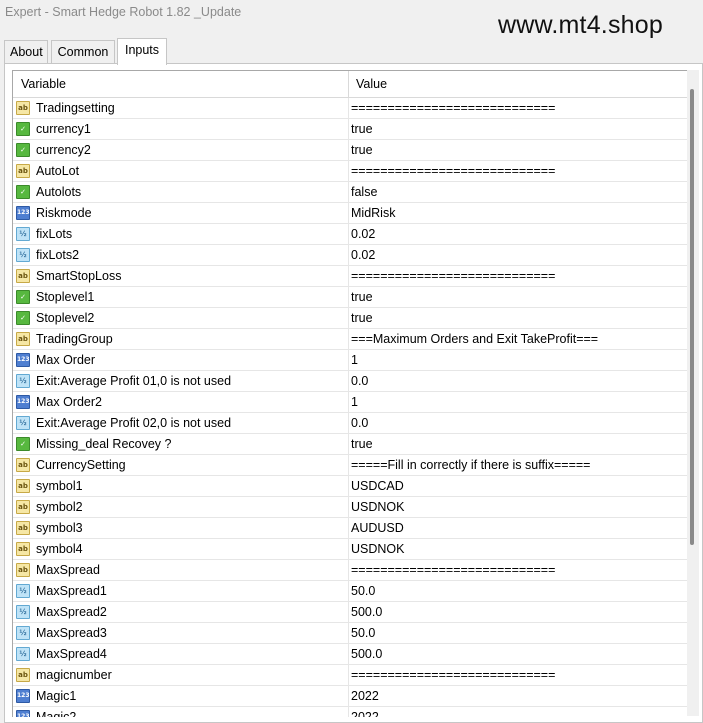 This screenshot has height=723, width=703. What do you see at coordinates (26, 52) in the screenshot?
I see `tab-about: About` at bounding box center [26, 52].